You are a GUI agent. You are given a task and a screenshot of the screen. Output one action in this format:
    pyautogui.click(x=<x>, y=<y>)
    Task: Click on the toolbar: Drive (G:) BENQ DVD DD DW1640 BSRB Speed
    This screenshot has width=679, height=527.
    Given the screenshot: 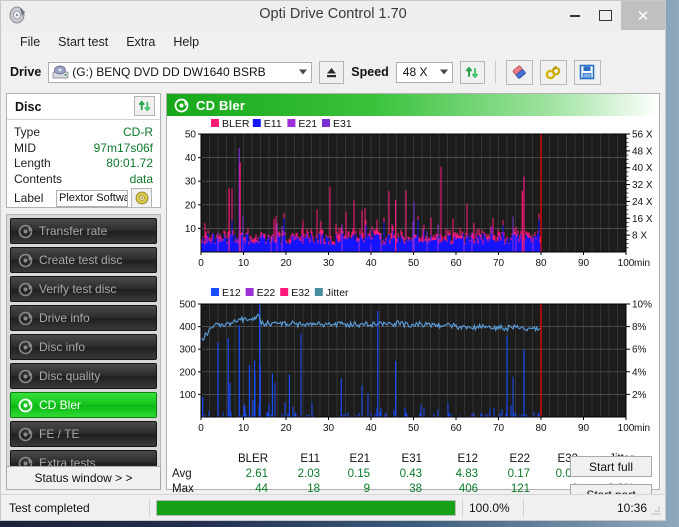 What is the action you would take?
    pyautogui.click(x=333, y=72)
    